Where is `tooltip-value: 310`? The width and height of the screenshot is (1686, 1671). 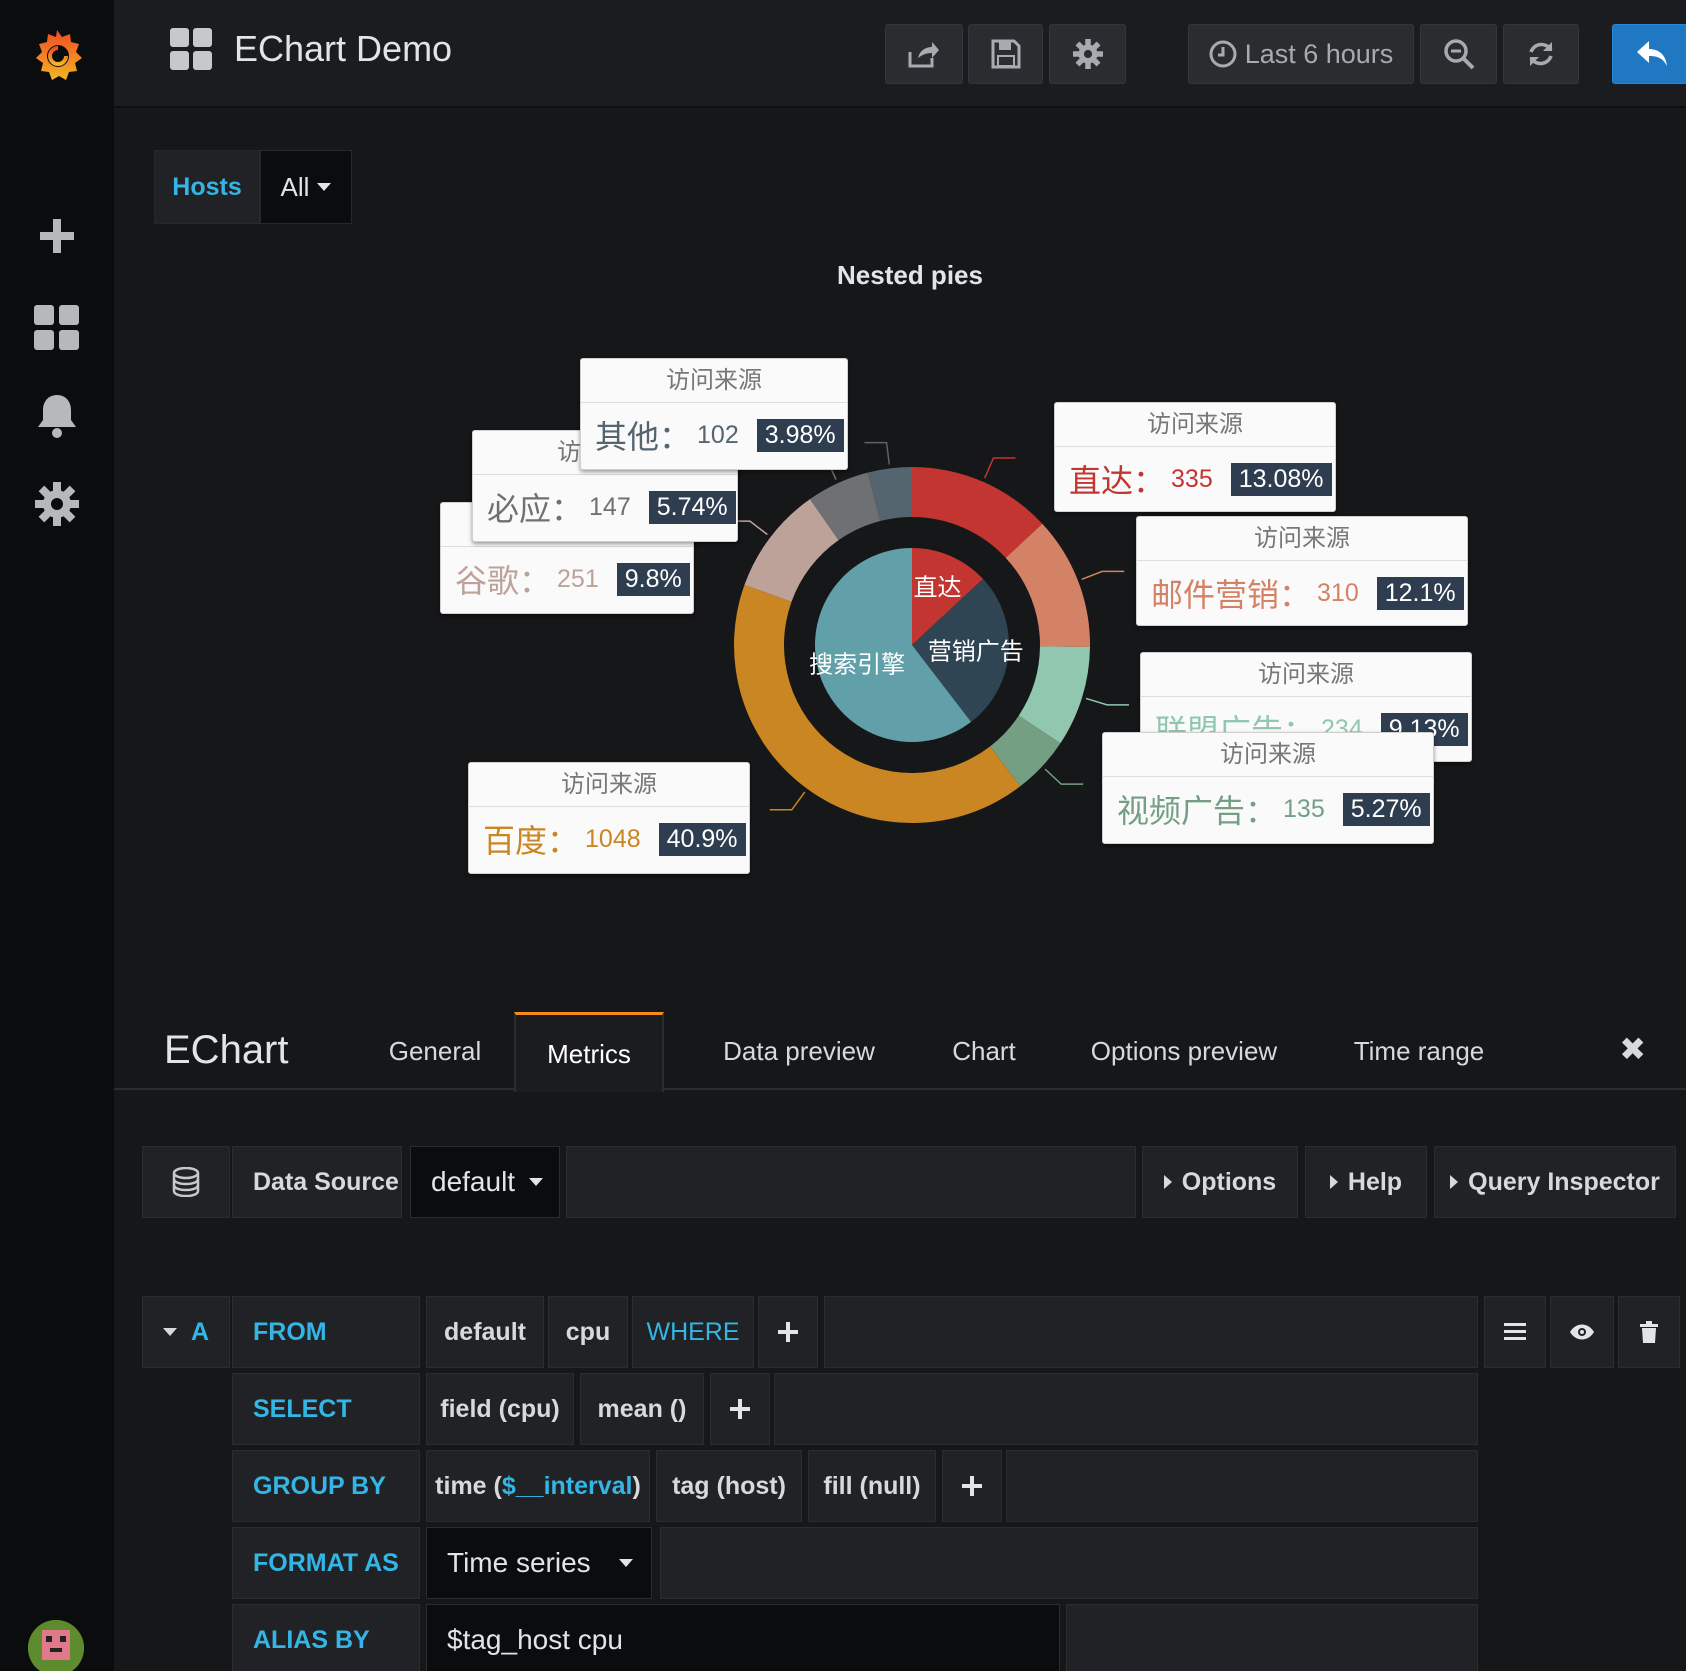 tooltip-value: 310 is located at coordinates (1338, 592).